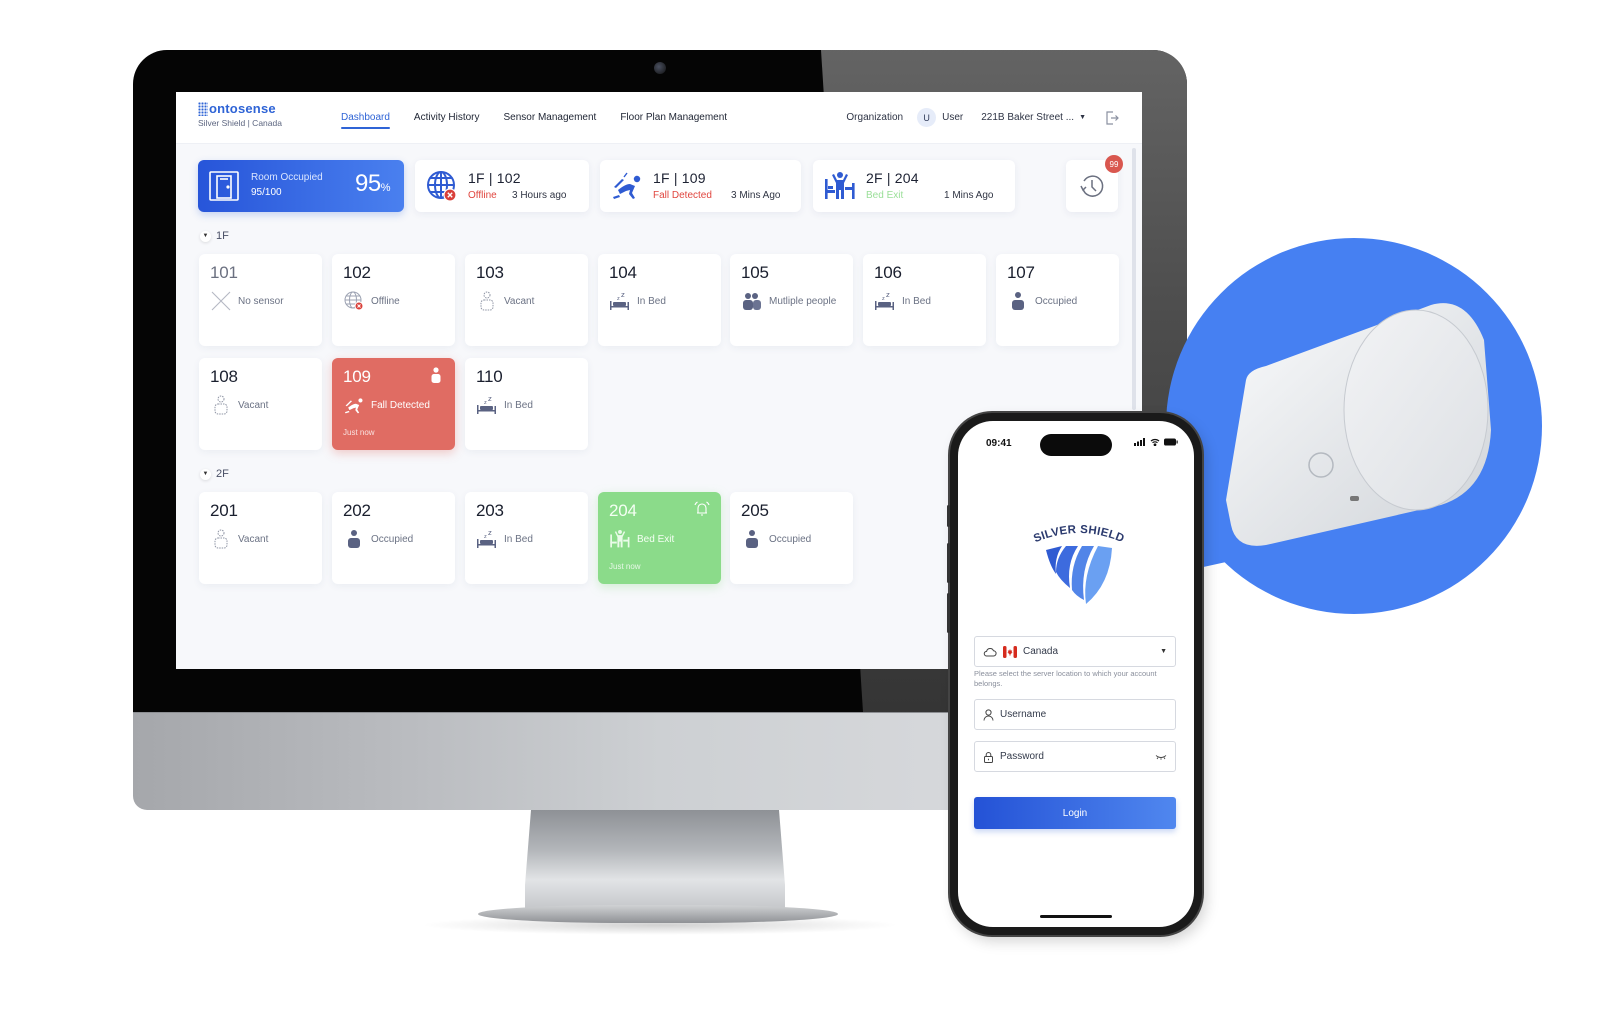 This screenshot has height=1033, width=1600. What do you see at coordinates (526, 404) in the screenshot?
I see `room-card-110: 110 zz In Bed` at bounding box center [526, 404].